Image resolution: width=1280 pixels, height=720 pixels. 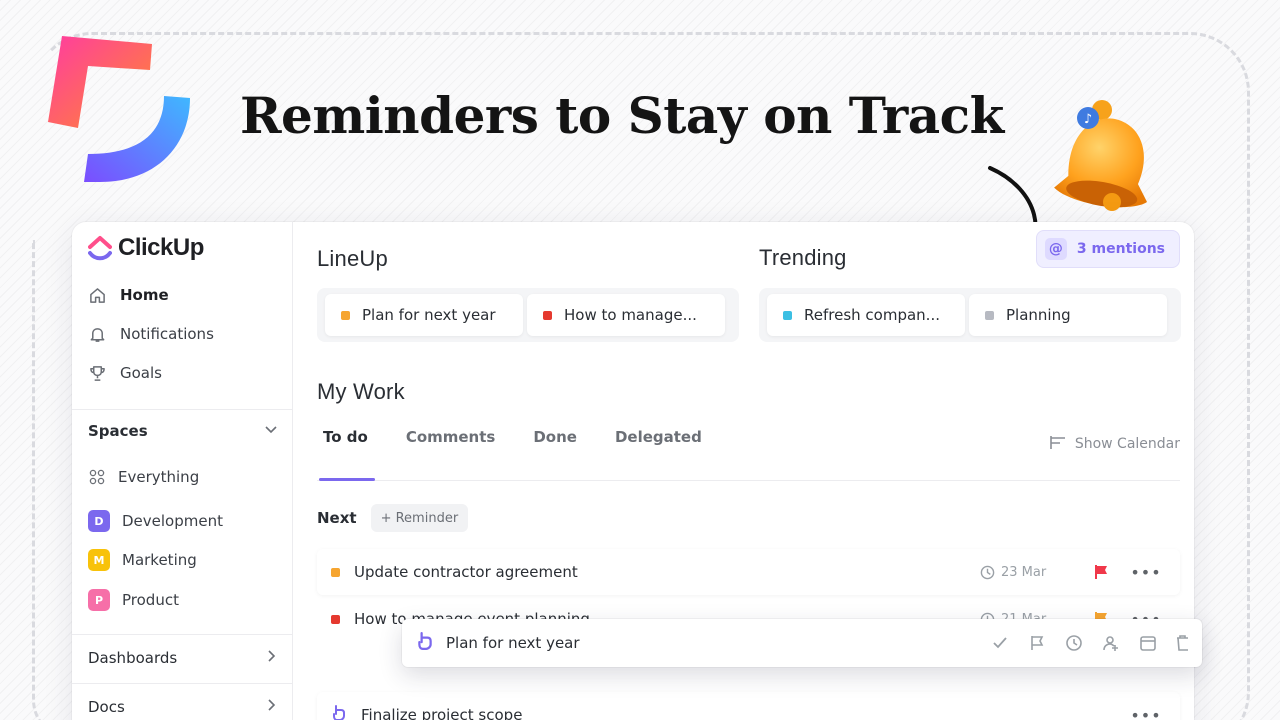 What do you see at coordinates (667, 572) in the screenshot?
I see `task-title: Update contractor agreement` at bounding box center [667, 572].